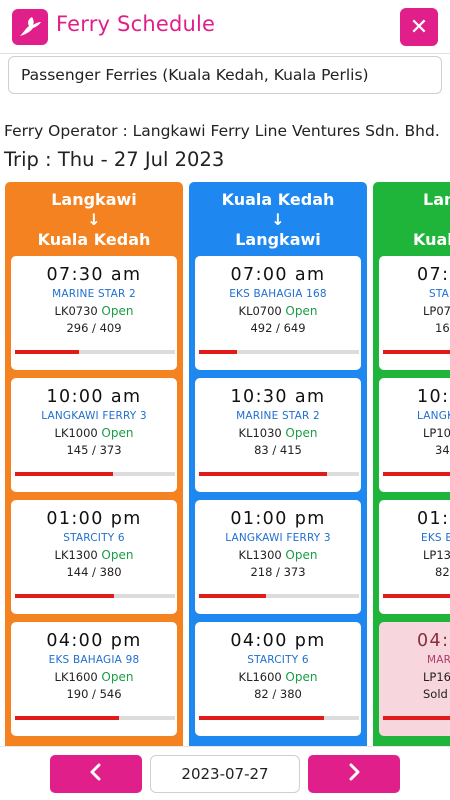  I want to click on trip-card: 04:00 pm STARCITY 6 KL1600 Open 82 / 380, so click(278, 679).